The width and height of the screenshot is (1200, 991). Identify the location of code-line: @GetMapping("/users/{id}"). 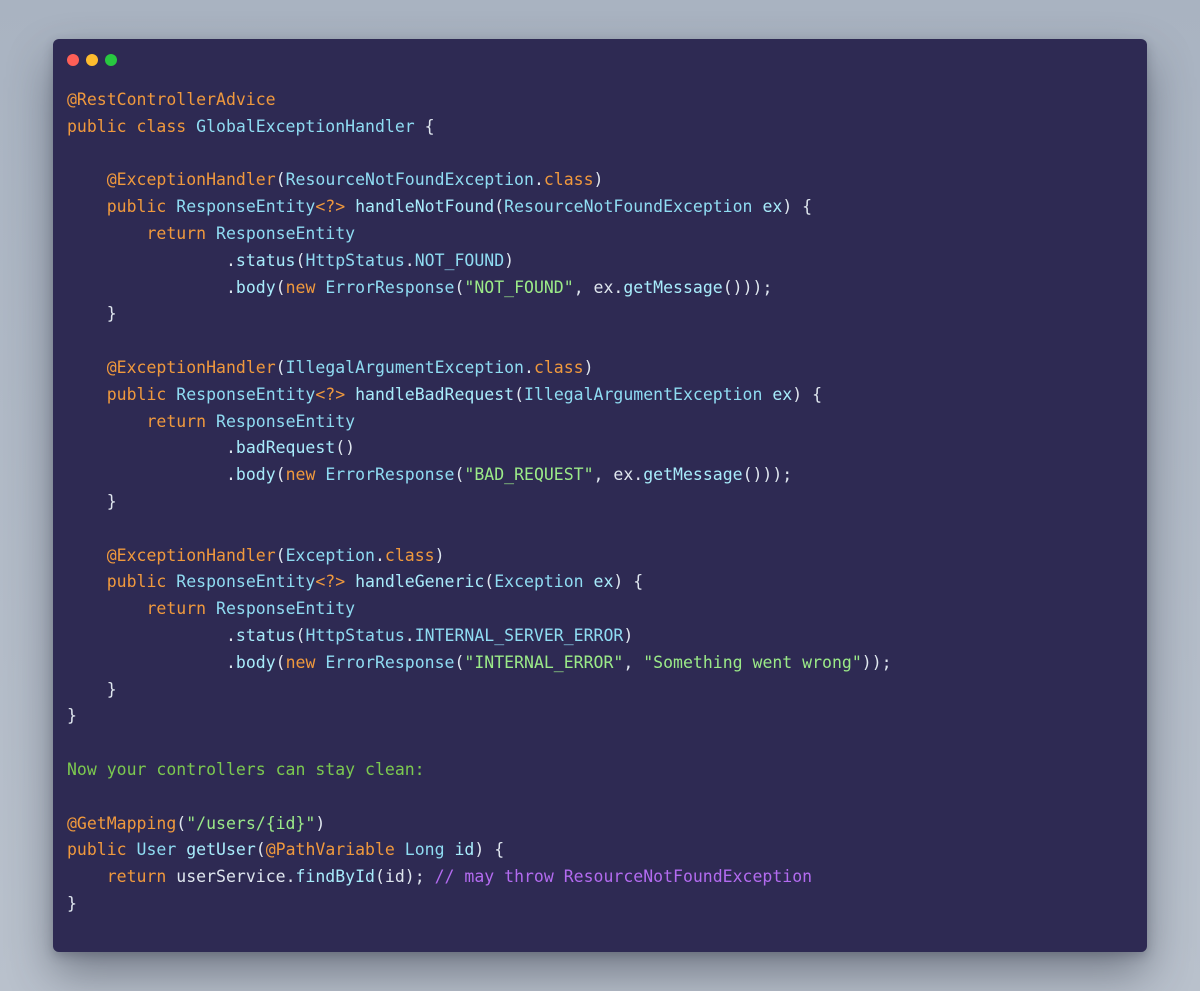
(602, 824).